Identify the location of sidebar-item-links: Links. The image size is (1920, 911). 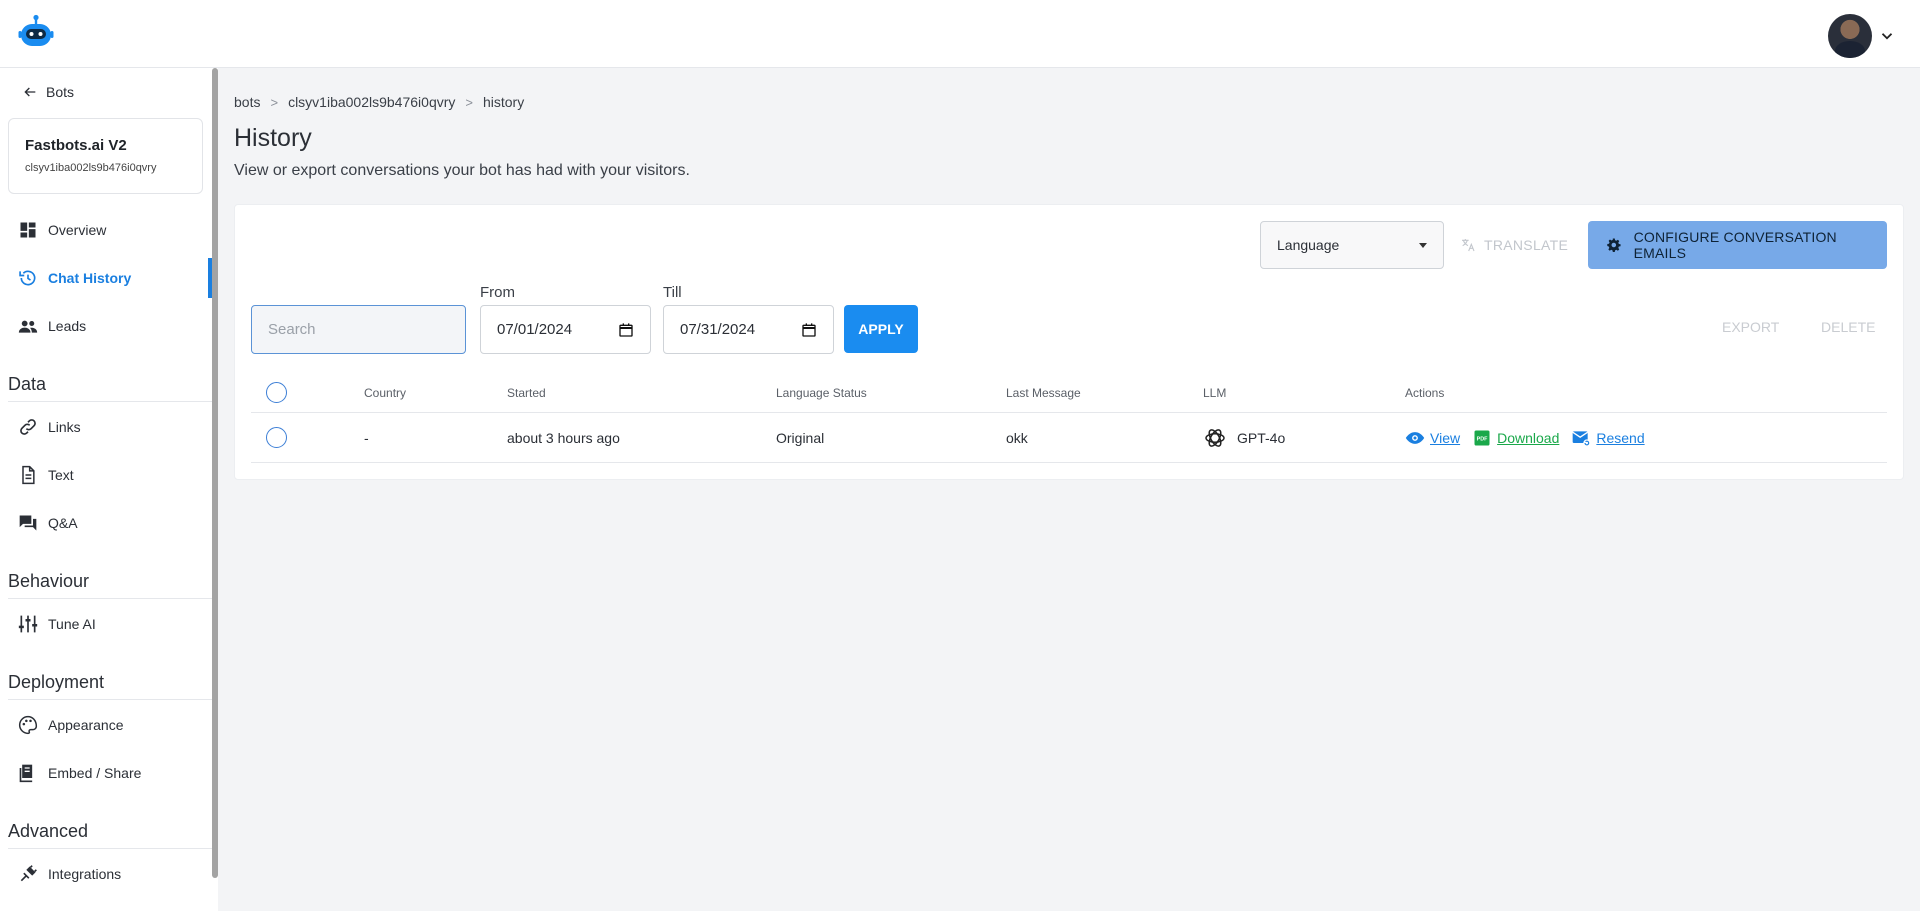
(106, 427).